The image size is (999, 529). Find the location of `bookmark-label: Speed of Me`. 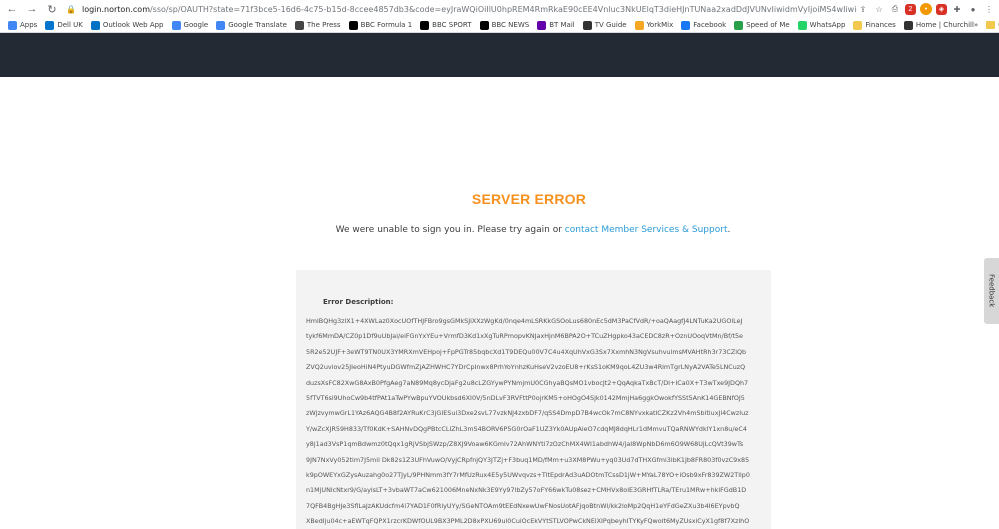

bookmark-label: Speed of Me is located at coordinates (768, 25).